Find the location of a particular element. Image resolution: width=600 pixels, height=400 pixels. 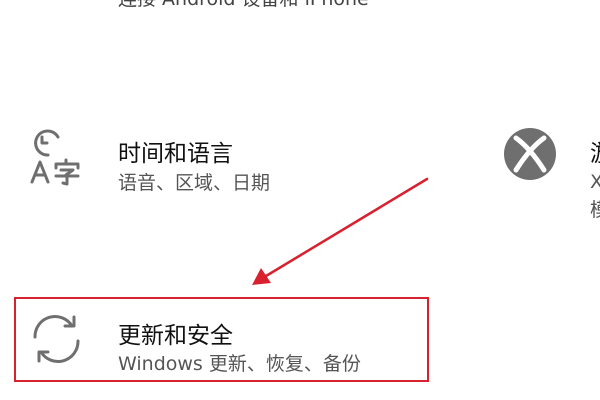

tile-description: Windows 更新、恢复、备份 is located at coordinates (239, 364).